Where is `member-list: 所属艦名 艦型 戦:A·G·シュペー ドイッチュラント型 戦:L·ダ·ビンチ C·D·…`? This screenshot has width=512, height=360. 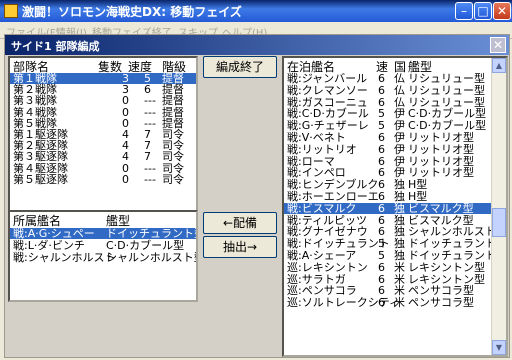
member-list: 所属艦名 艦型 戦:A·G·シュペー ドイッチュラント型 戦:L·ダ·ビンチ C·D·… is located at coordinates (103, 256).